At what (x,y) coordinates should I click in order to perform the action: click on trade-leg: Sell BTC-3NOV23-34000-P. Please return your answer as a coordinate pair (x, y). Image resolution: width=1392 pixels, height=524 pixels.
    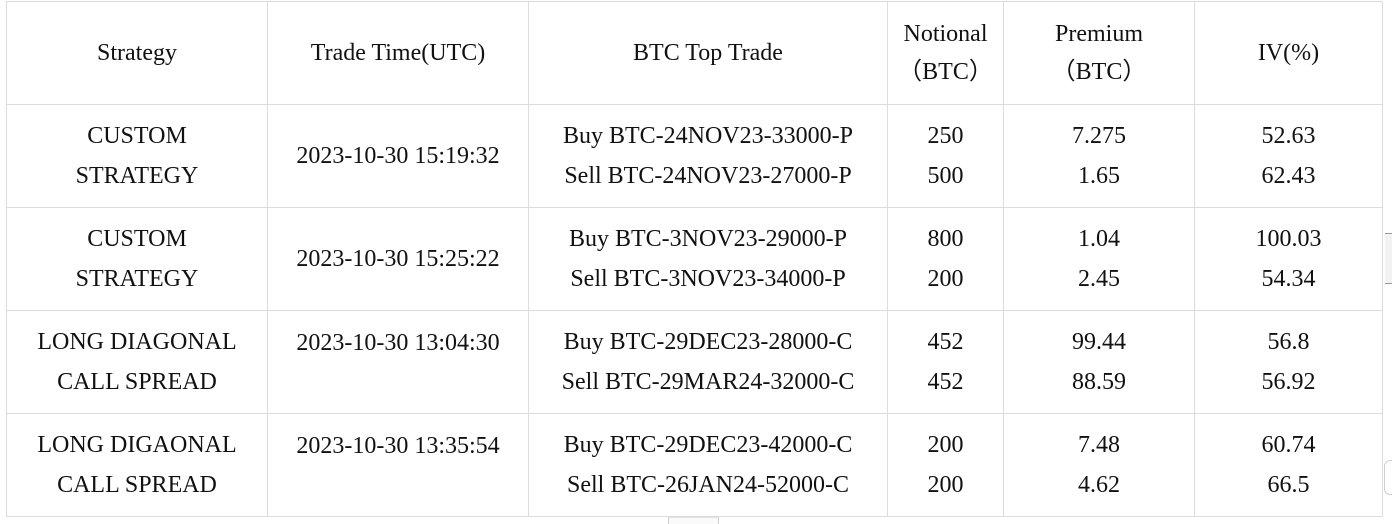
    Looking at the image, I should click on (708, 279).